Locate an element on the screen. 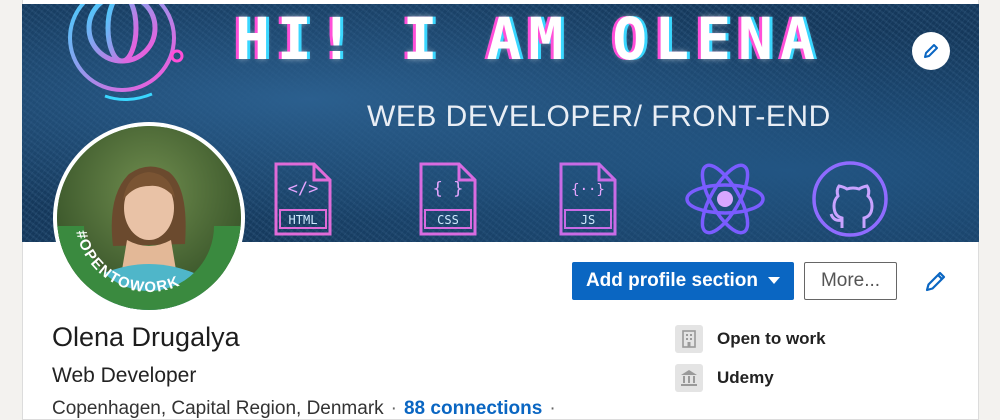 Image resolution: width=1000 pixels, height=420 pixels. github-icon is located at coordinates (850, 199).